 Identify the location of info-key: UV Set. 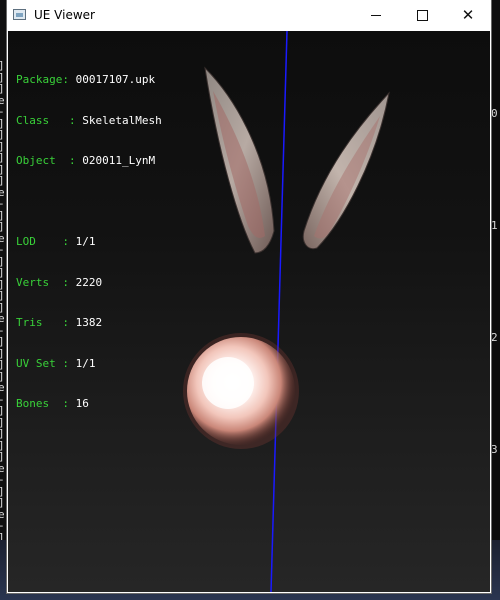
(36, 363).